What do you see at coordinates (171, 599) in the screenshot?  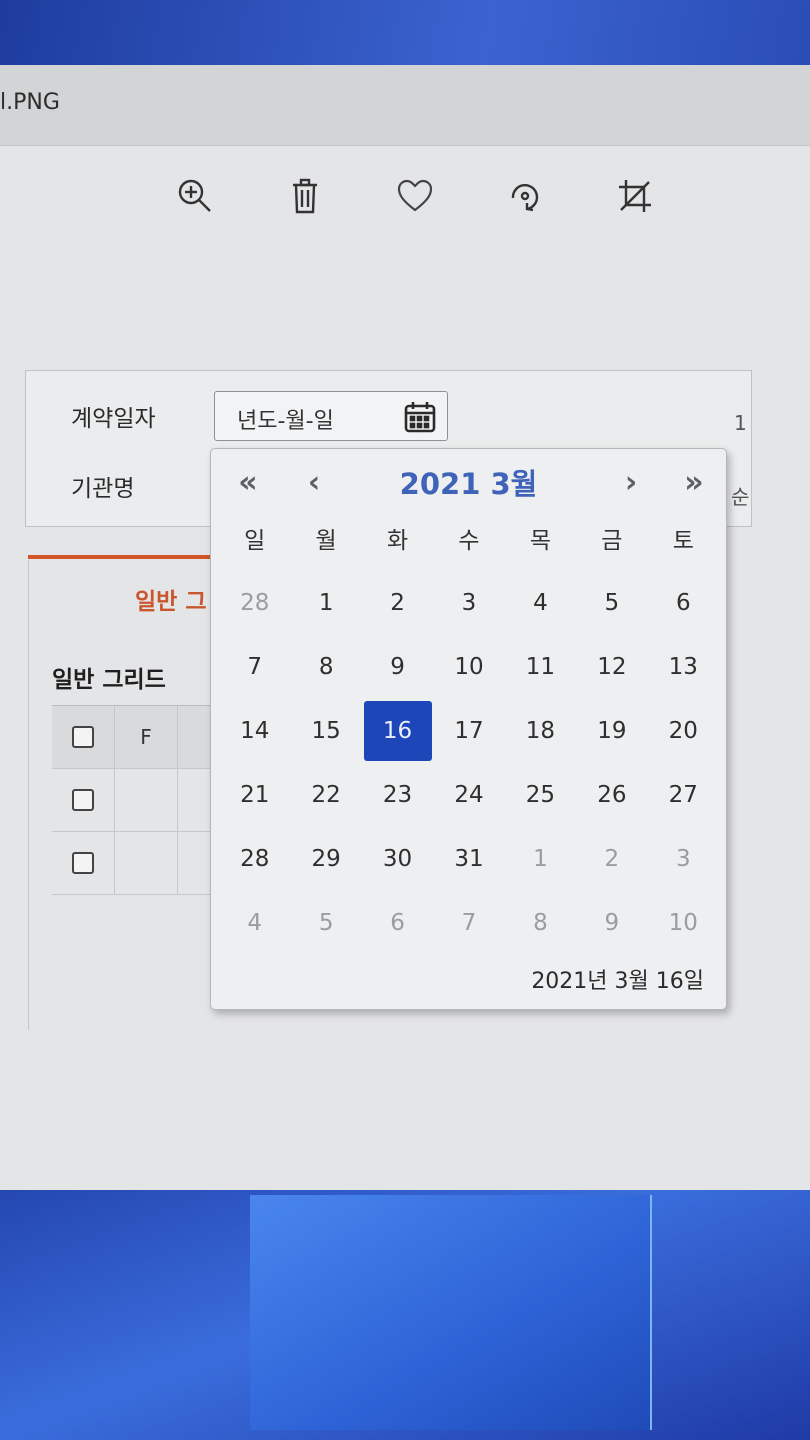 I see `tab-general-grid: 일반 그` at bounding box center [171, 599].